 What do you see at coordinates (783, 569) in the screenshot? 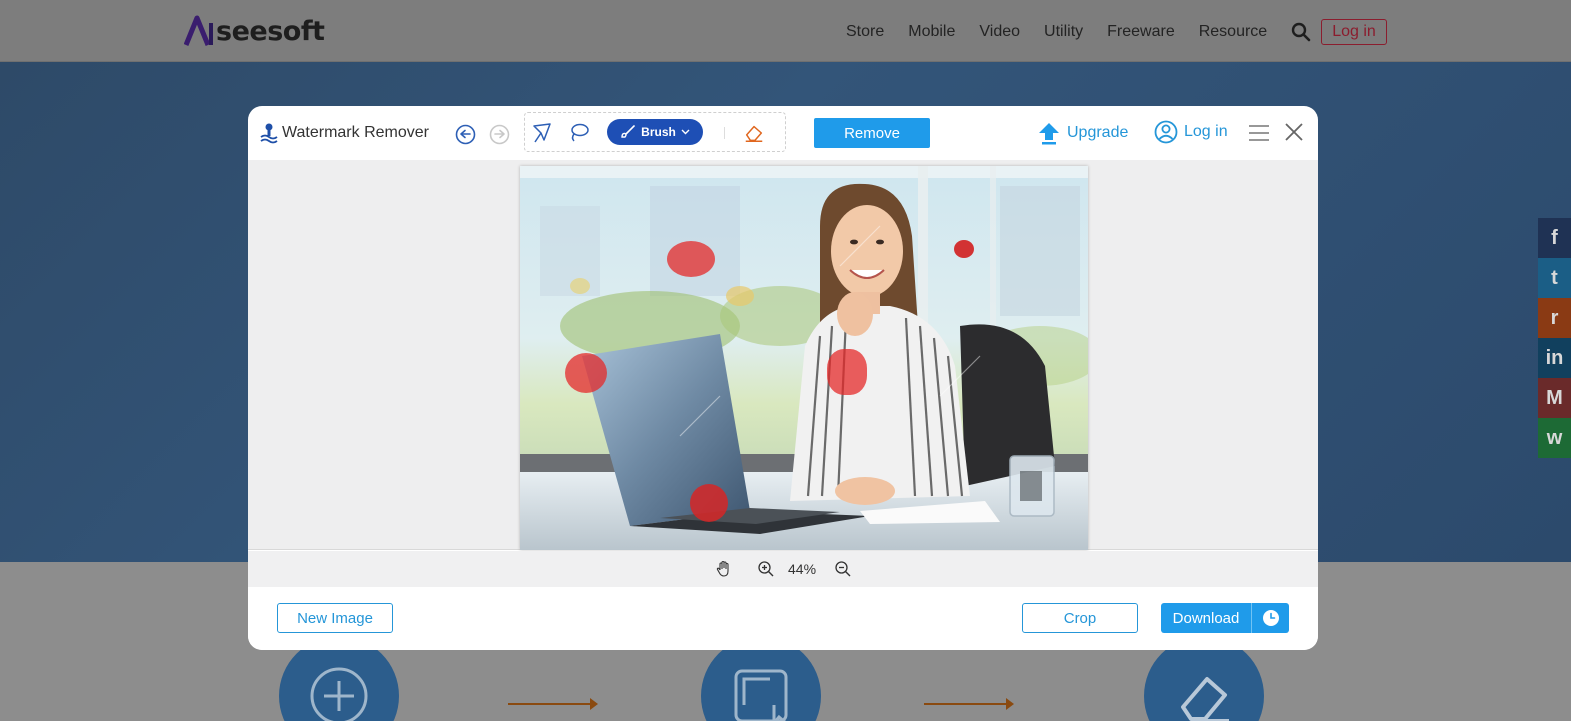
I see `zoom-bar: 44%` at bounding box center [783, 569].